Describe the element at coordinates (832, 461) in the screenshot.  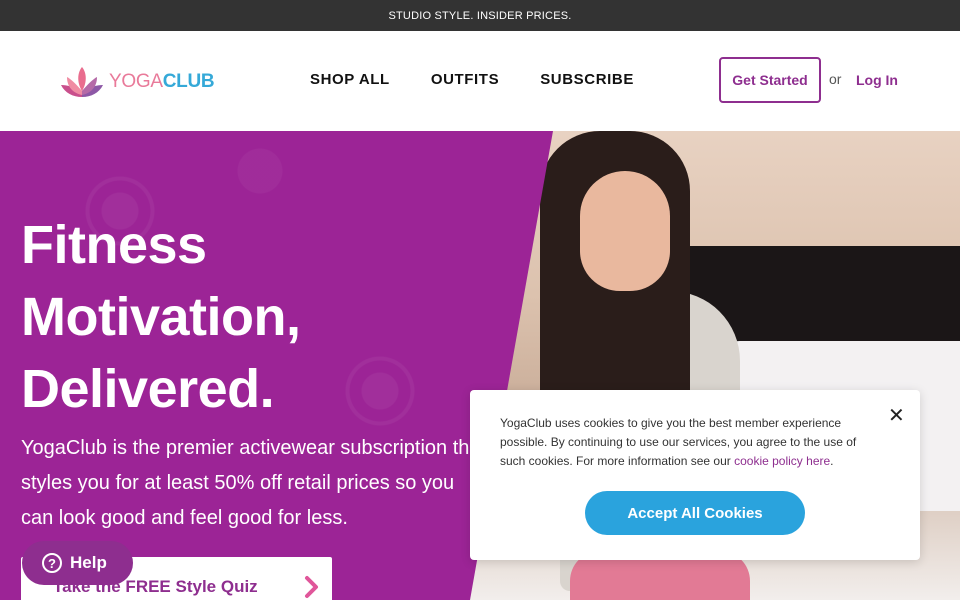
I see `cookie-text-end: .` at that location.